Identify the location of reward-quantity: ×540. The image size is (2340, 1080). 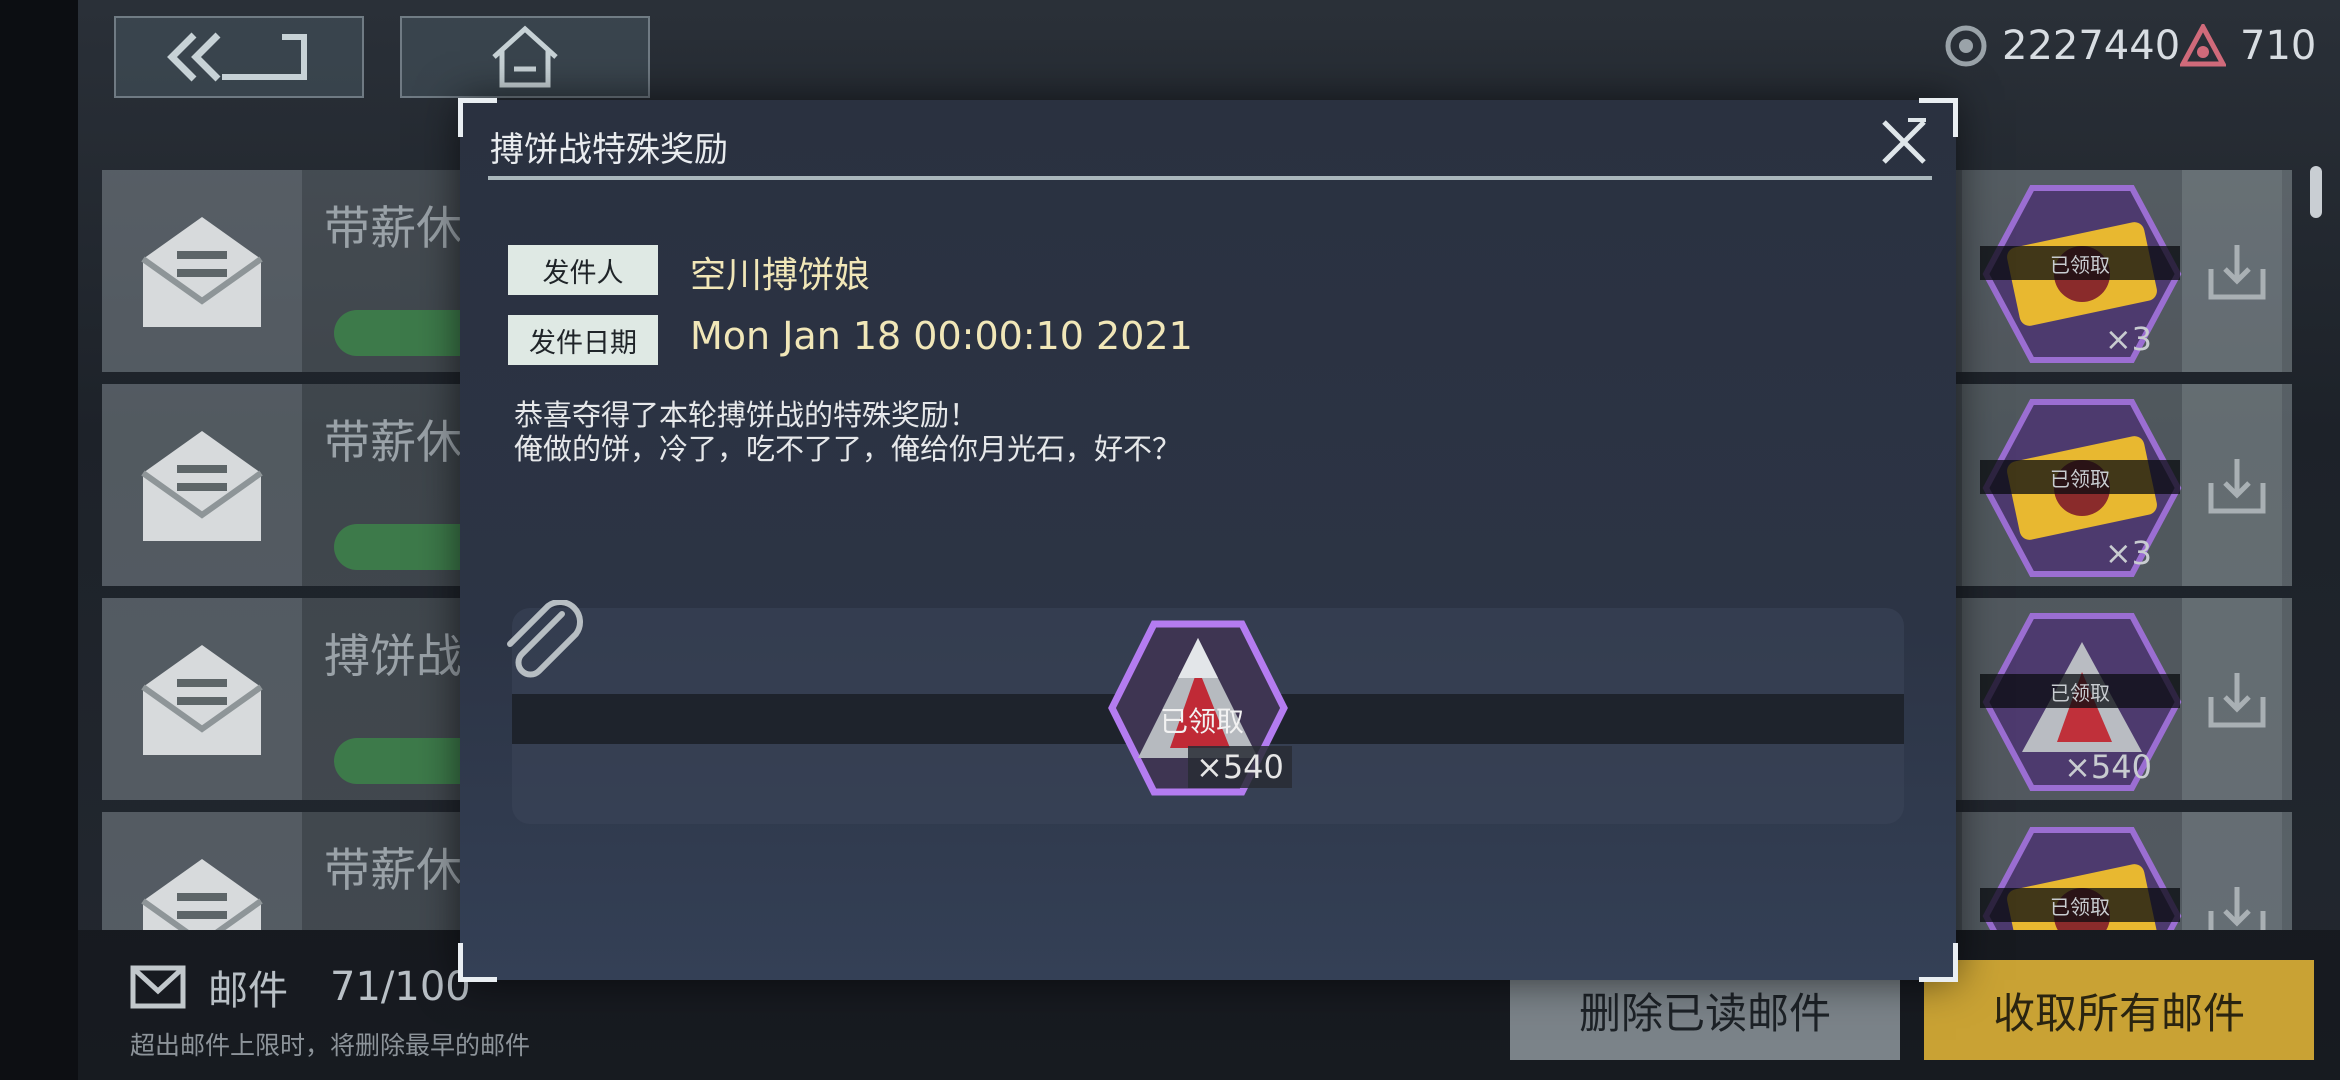
(2108, 767).